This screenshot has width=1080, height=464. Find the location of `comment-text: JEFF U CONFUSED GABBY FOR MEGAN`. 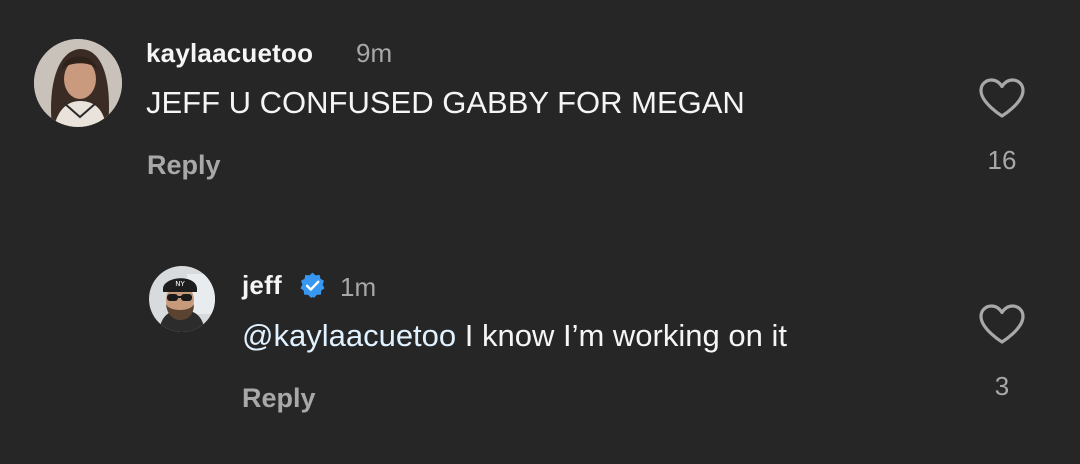

comment-text: JEFF U CONFUSED GABBY FOR MEGAN is located at coordinates (445, 102).